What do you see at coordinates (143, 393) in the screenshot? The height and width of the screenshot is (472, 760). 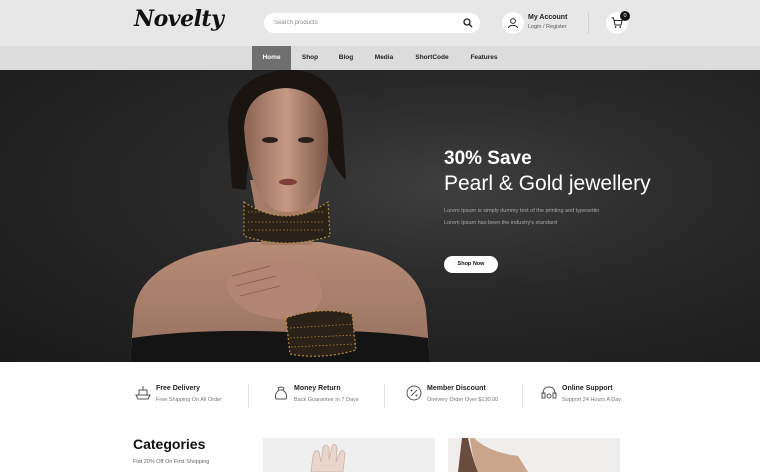 I see `ship-icon` at bounding box center [143, 393].